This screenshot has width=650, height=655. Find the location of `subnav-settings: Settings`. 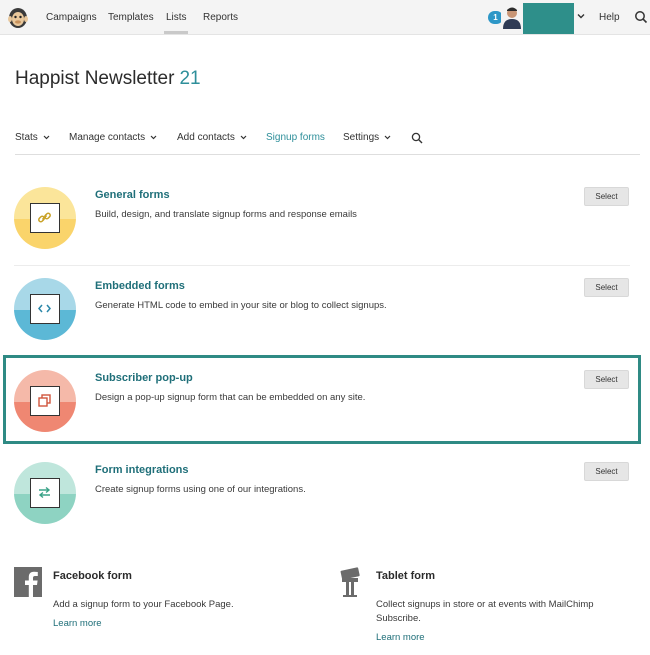

subnav-settings: Settings is located at coordinates (367, 137).